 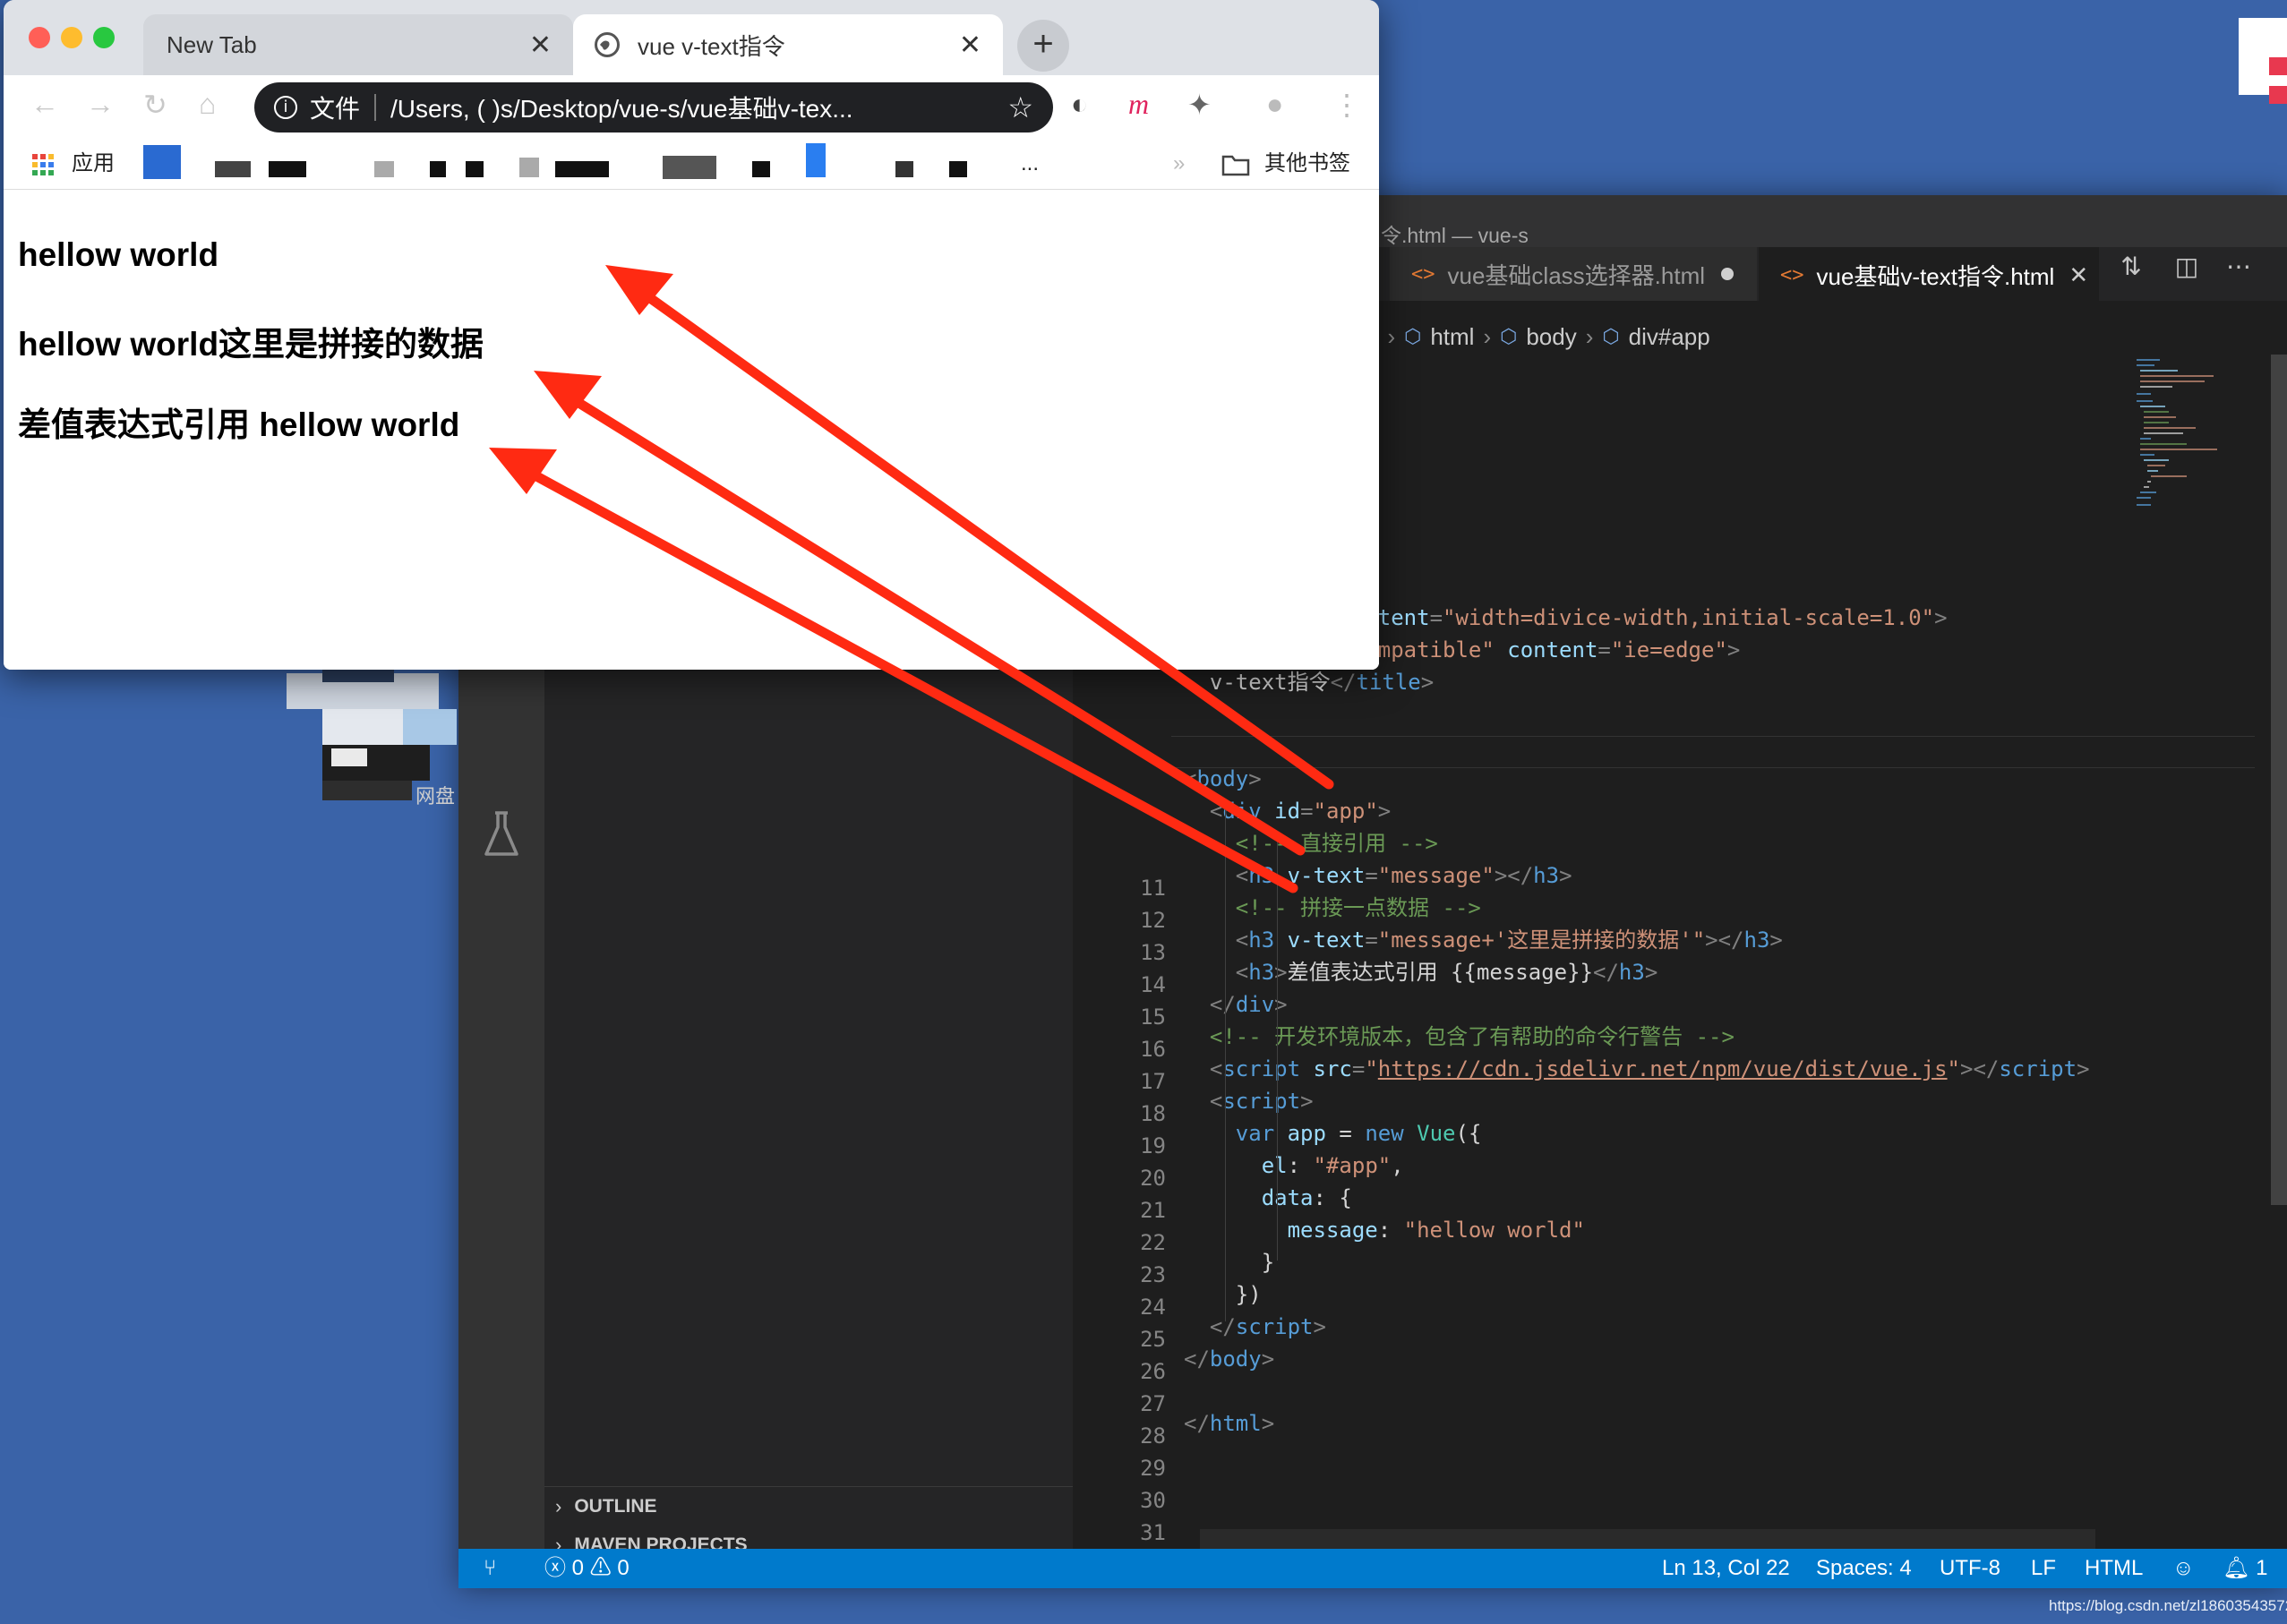 I want to click on tab-vue-v-text: vue v-text指令 ✕, so click(x=788, y=44).